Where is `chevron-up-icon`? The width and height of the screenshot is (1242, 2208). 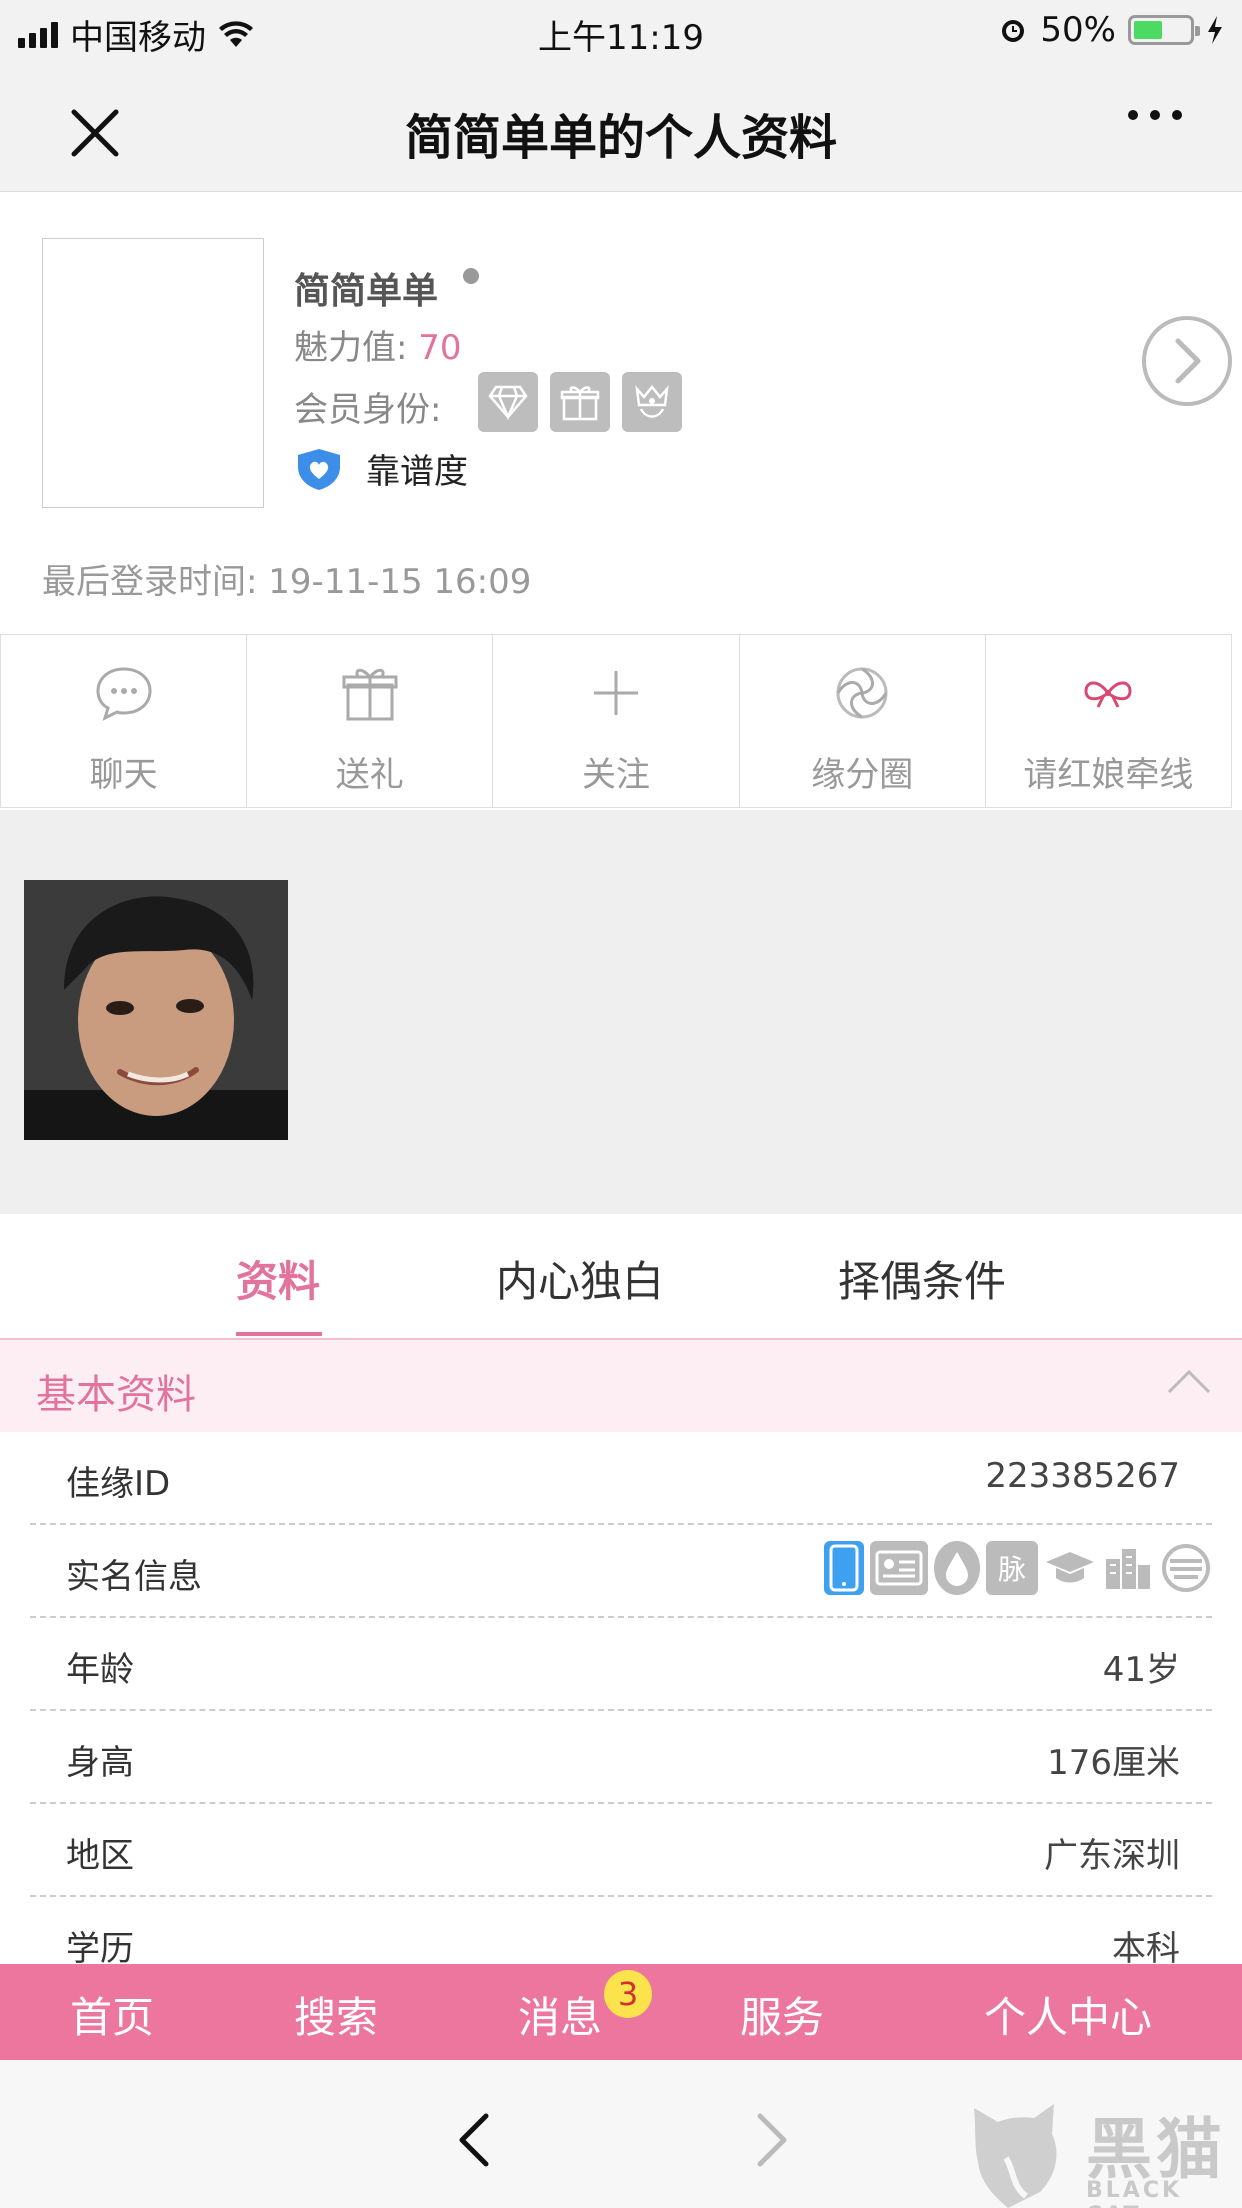
chevron-up-icon is located at coordinates (1189, 1381).